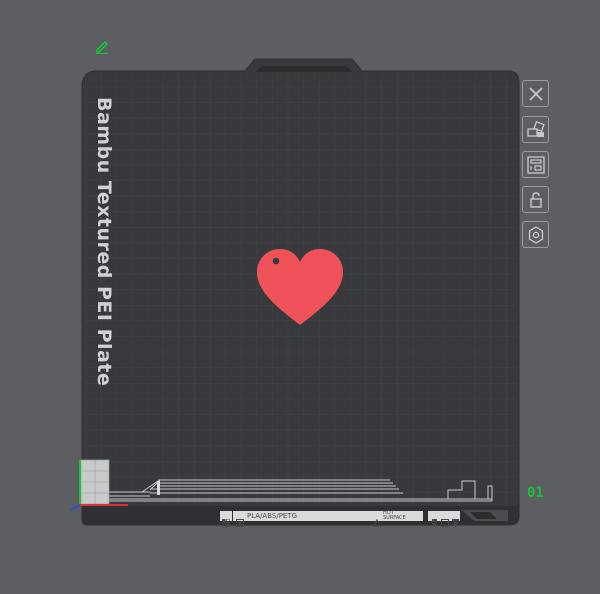  I want to click on arrange-button, so click(535, 129).